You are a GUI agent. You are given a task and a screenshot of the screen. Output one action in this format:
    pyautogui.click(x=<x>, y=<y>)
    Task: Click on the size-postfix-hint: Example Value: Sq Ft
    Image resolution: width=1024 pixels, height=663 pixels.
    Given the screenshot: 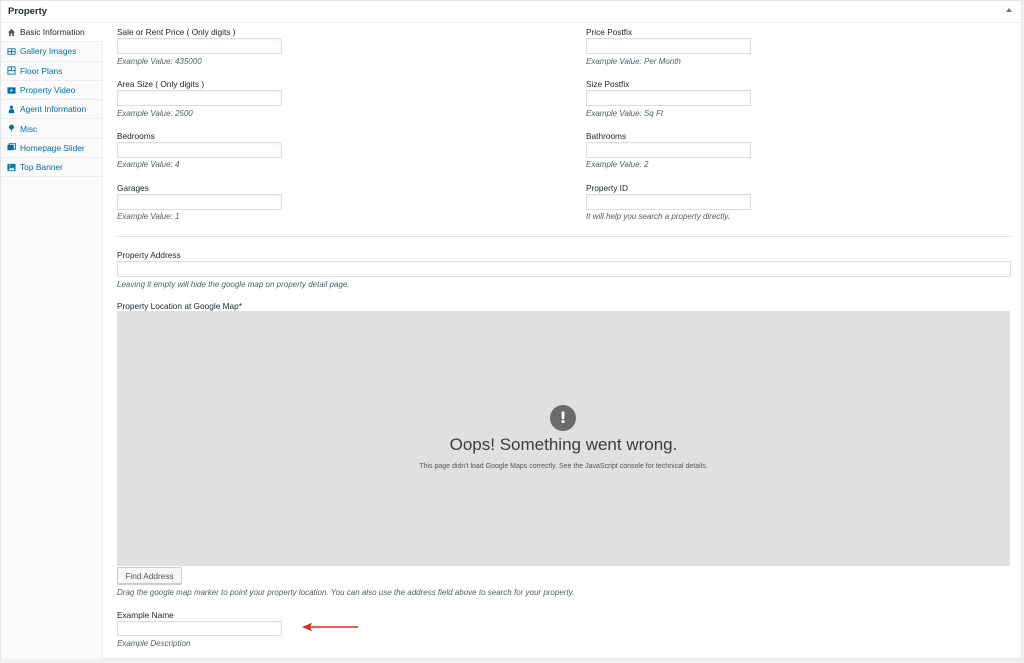 What is the action you would take?
    pyautogui.click(x=625, y=113)
    